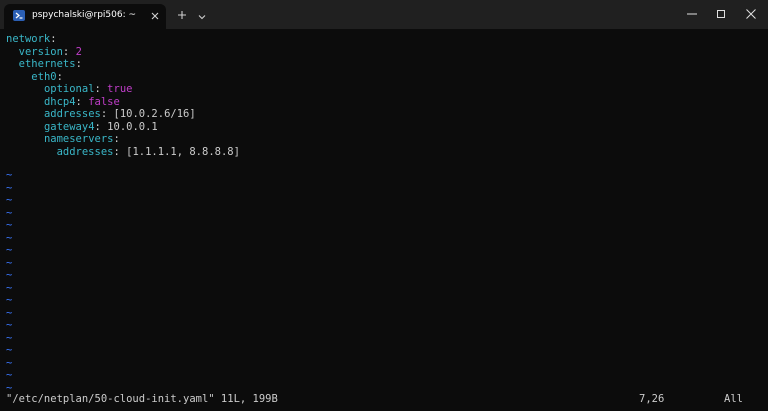  I want to click on editor-line: addresses: [1.1.1.1, 8.8.8.8], so click(123, 152).